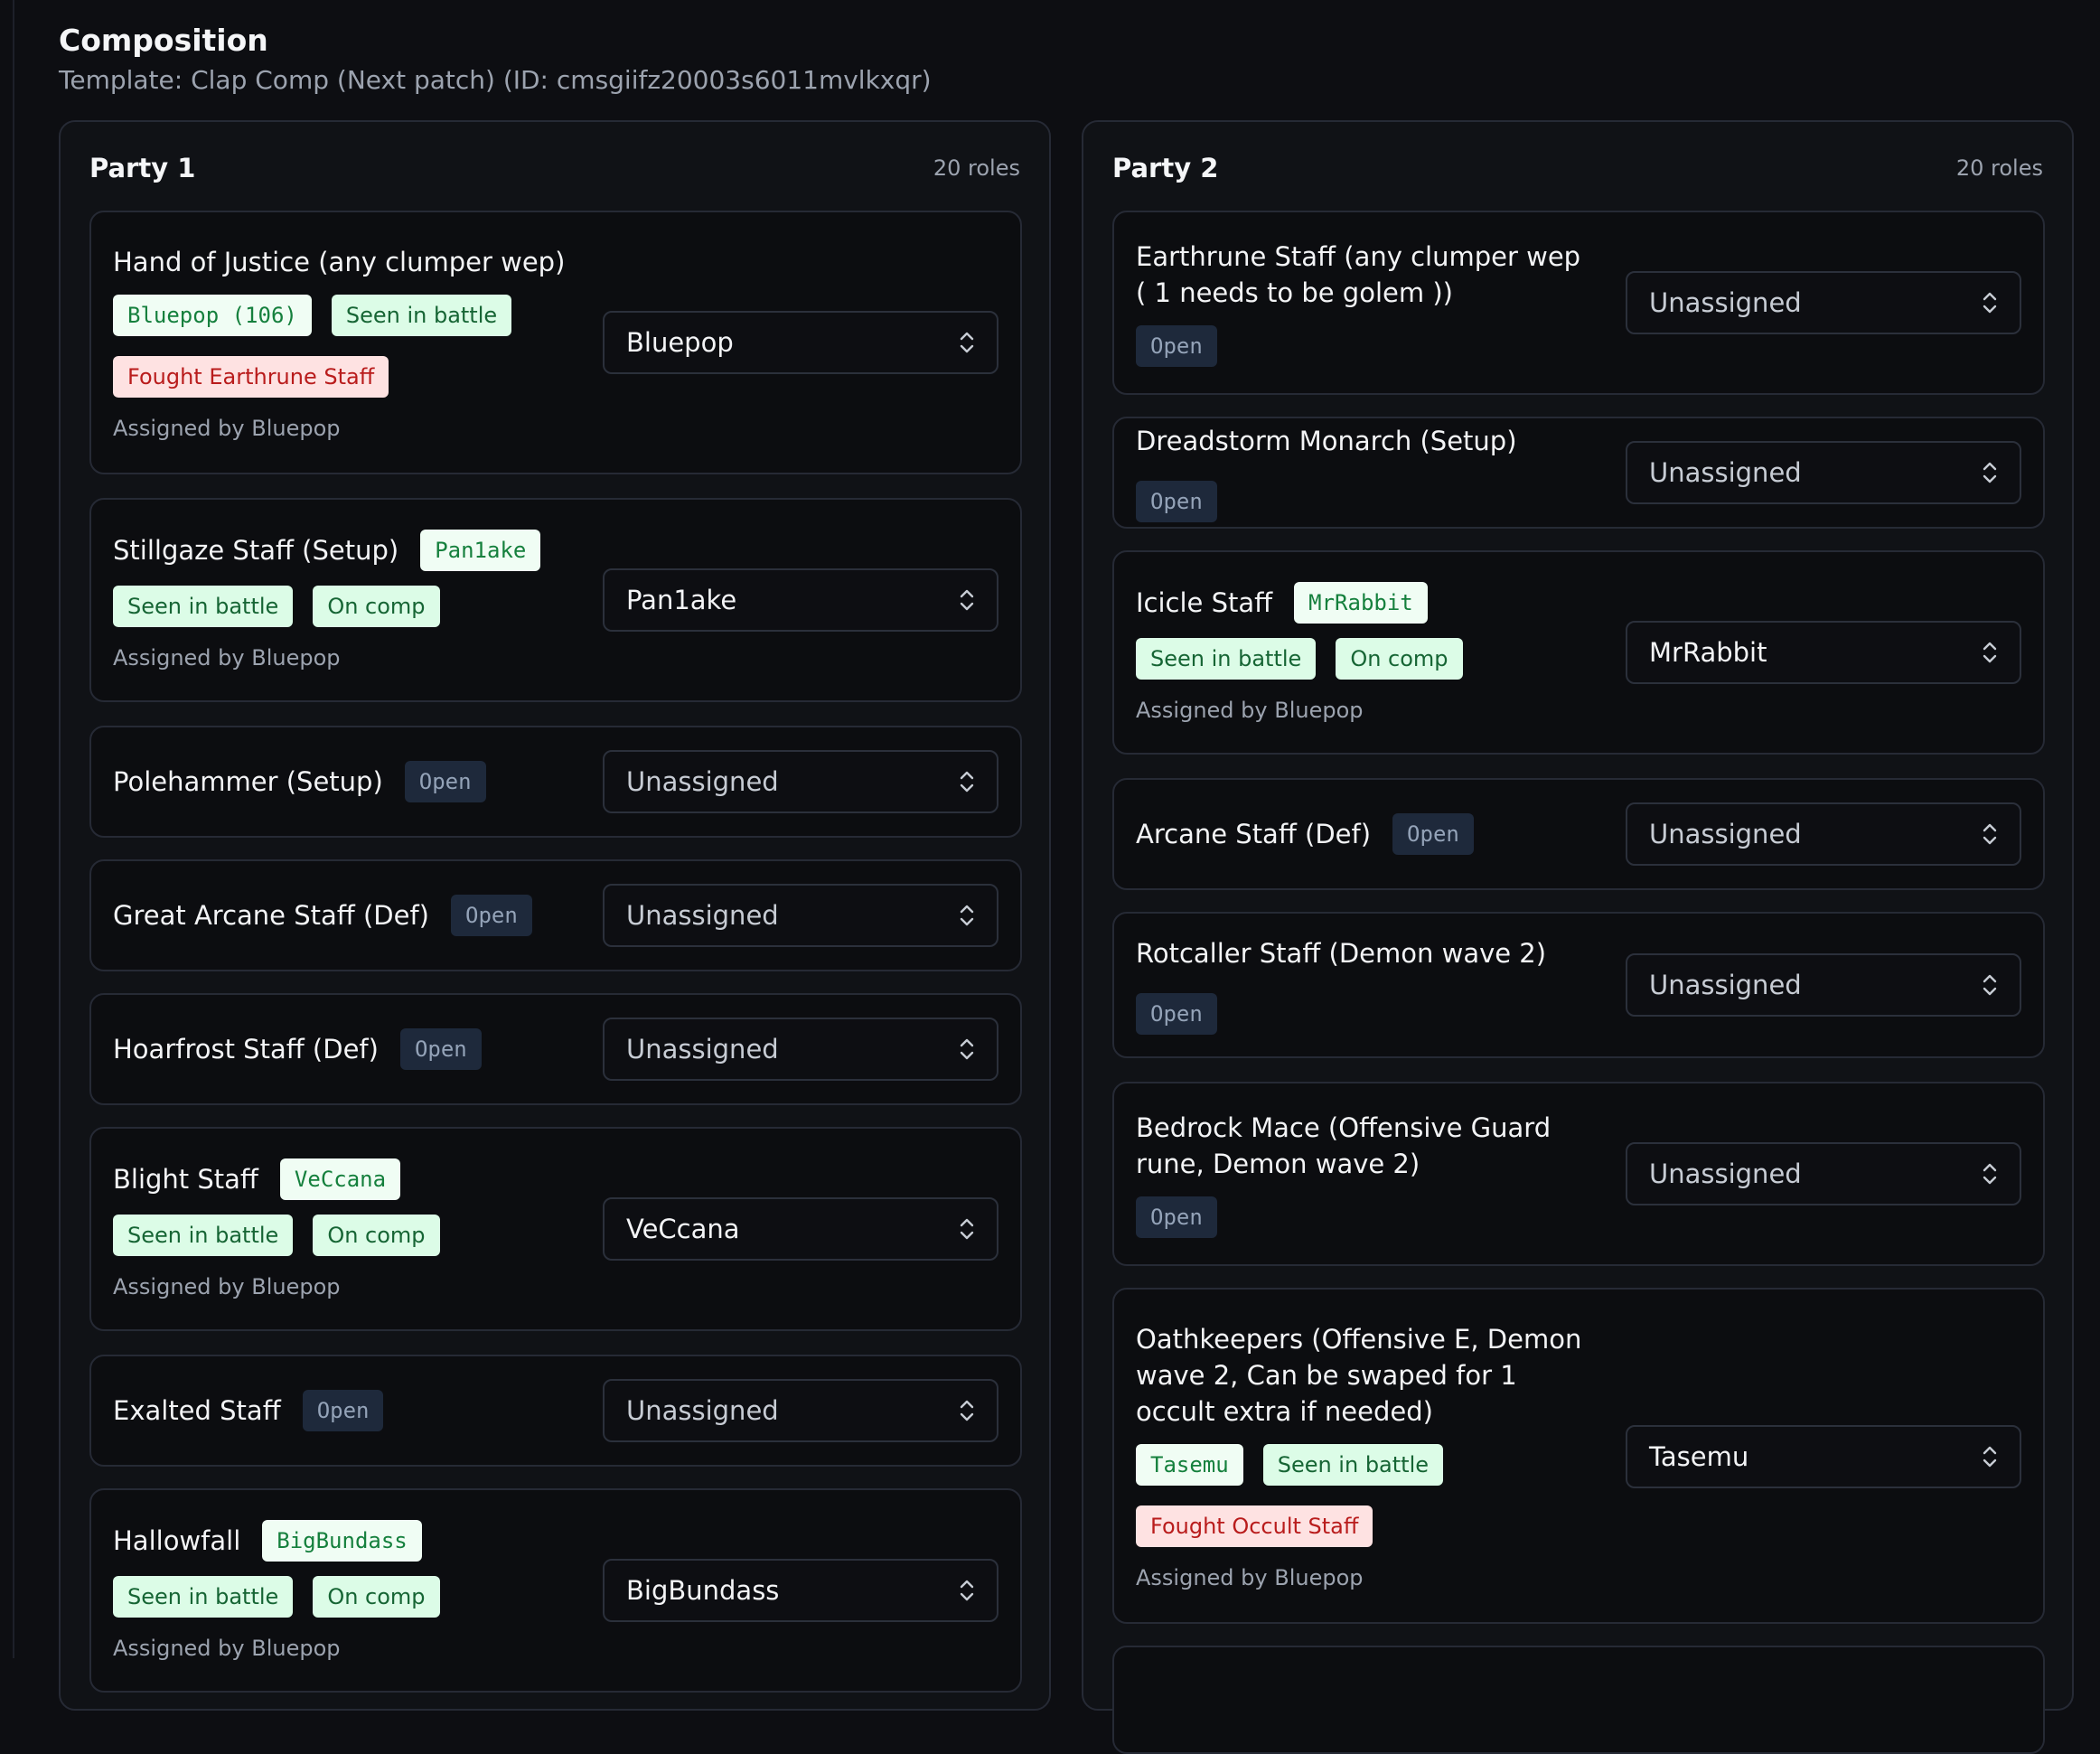 This screenshot has width=2100, height=1754. Describe the element at coordinates (177, 1540) in the screenshot. I see `role-name: Hallowfall` at that location.